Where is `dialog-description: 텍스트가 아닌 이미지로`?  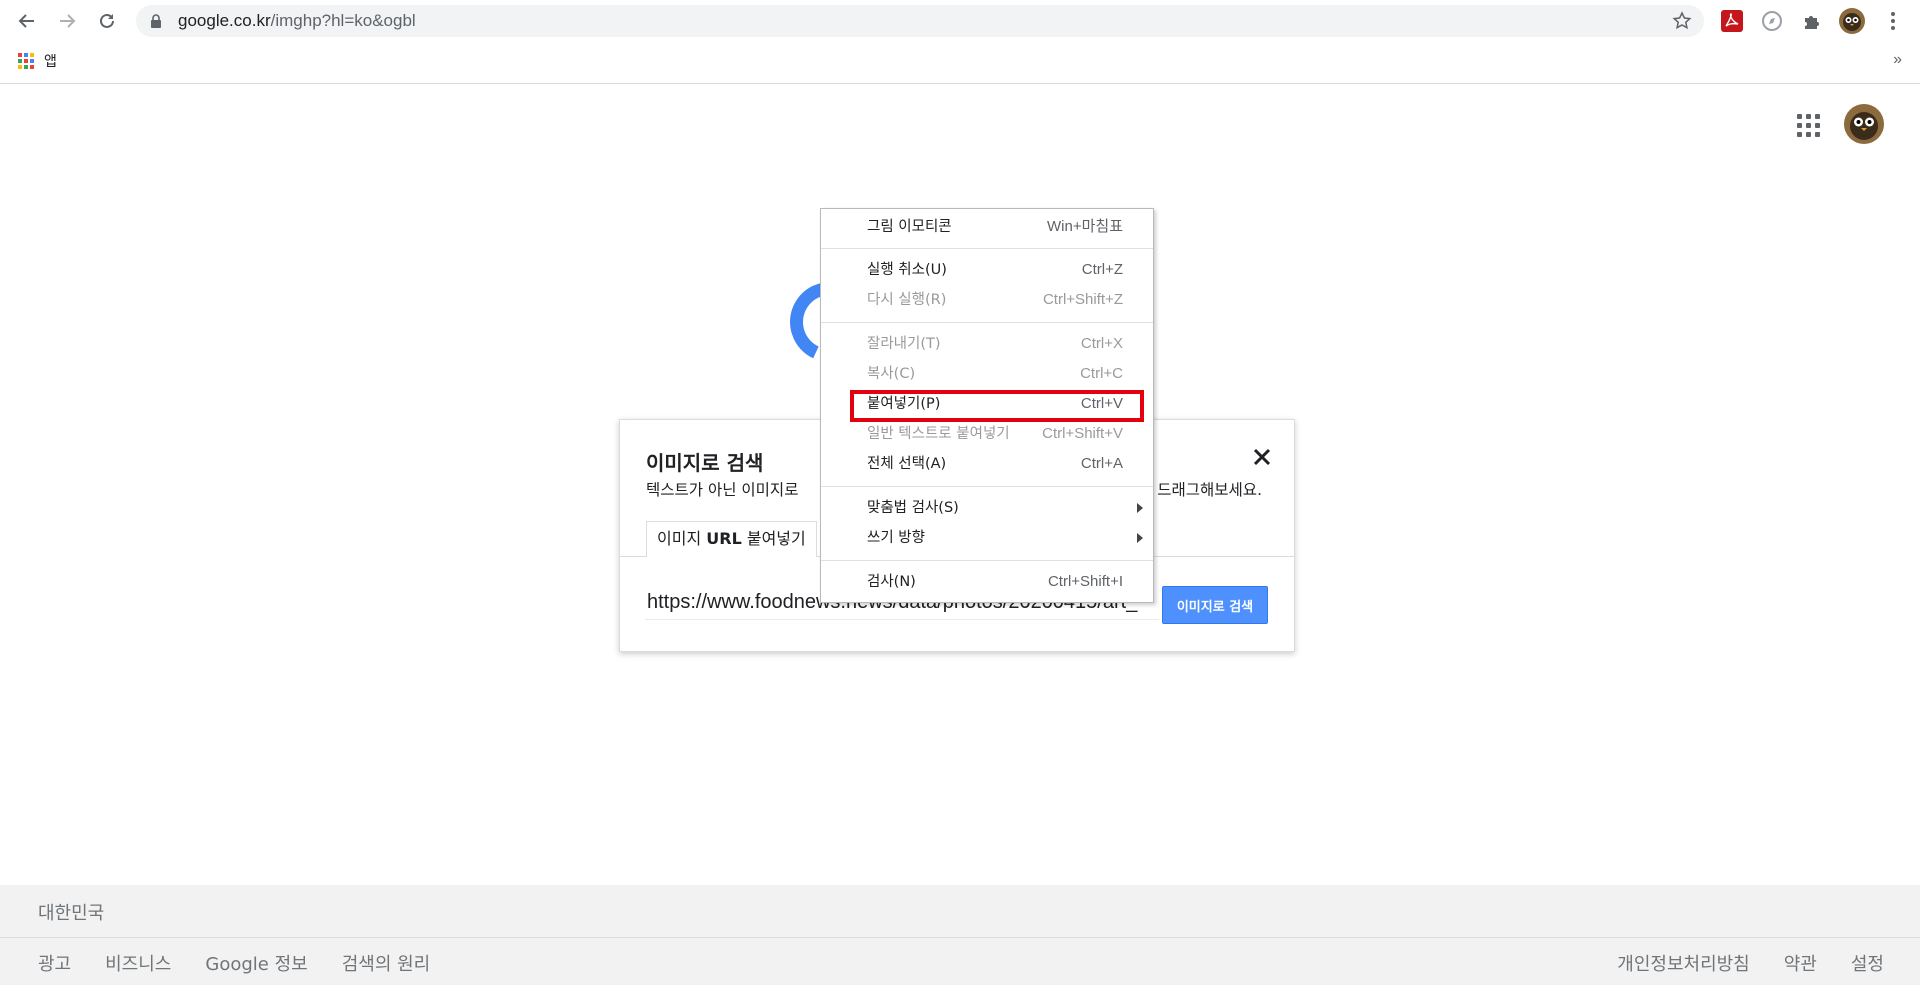 dialog-description: 텍스트가 아닌 이미지로 is located at coordinates (722, 490).